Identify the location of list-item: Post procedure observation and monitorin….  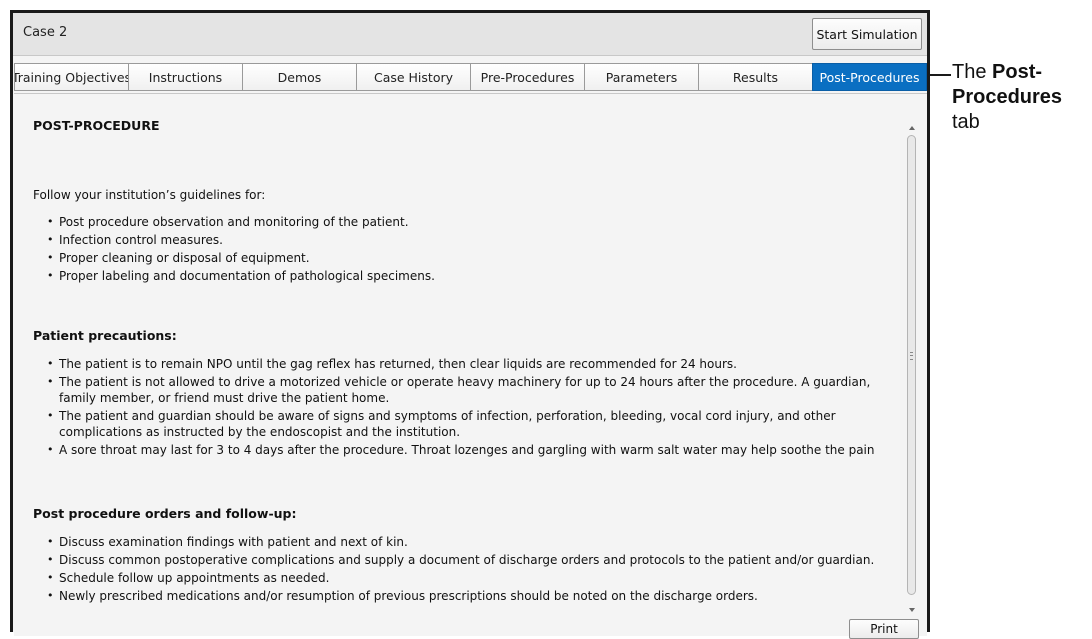
(475, 222).